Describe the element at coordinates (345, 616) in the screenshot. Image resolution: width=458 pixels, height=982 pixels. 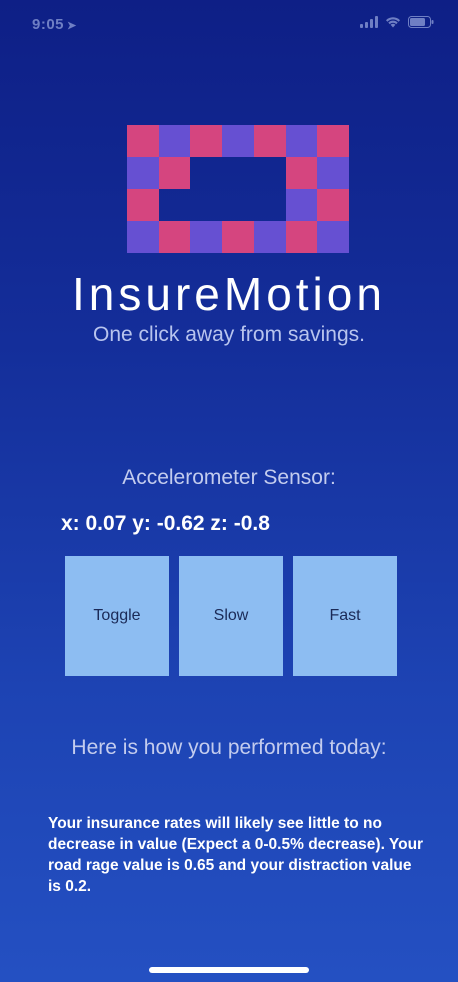
I see `fast-button: Fast` at that location.